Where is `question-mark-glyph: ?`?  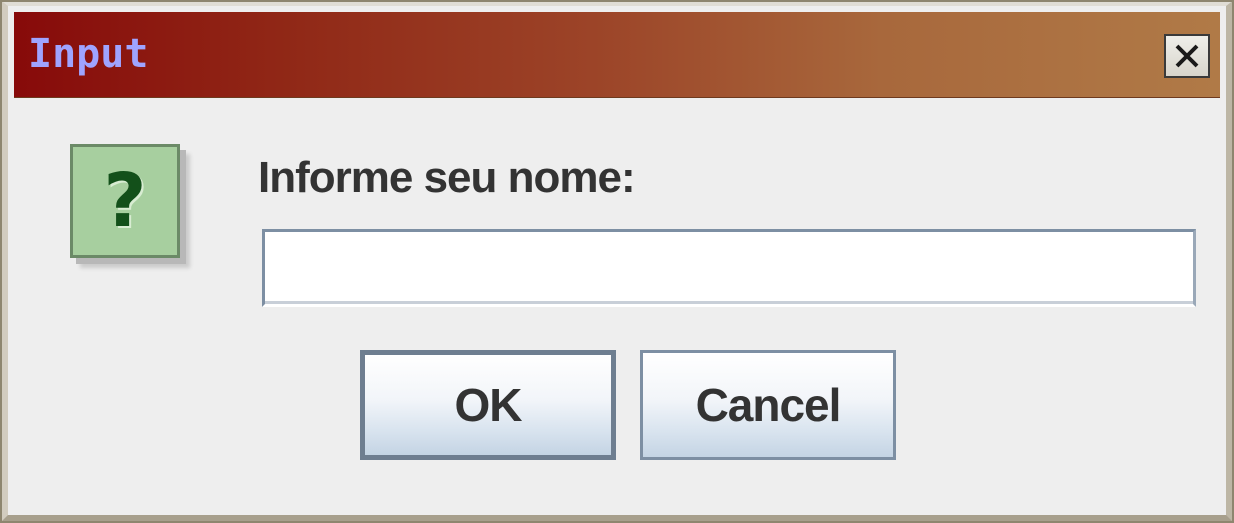 question-mark-glyph: ? is located at coordinates (125, 201).